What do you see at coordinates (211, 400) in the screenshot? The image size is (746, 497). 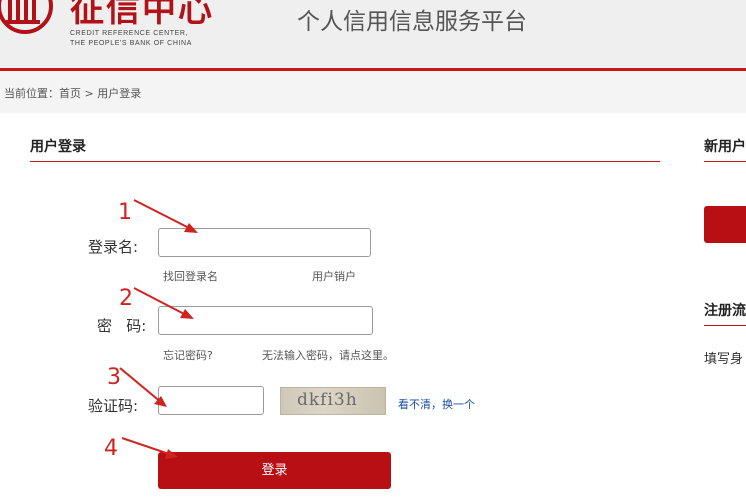 I see `captcha-input` at bounding box center [211, 400].